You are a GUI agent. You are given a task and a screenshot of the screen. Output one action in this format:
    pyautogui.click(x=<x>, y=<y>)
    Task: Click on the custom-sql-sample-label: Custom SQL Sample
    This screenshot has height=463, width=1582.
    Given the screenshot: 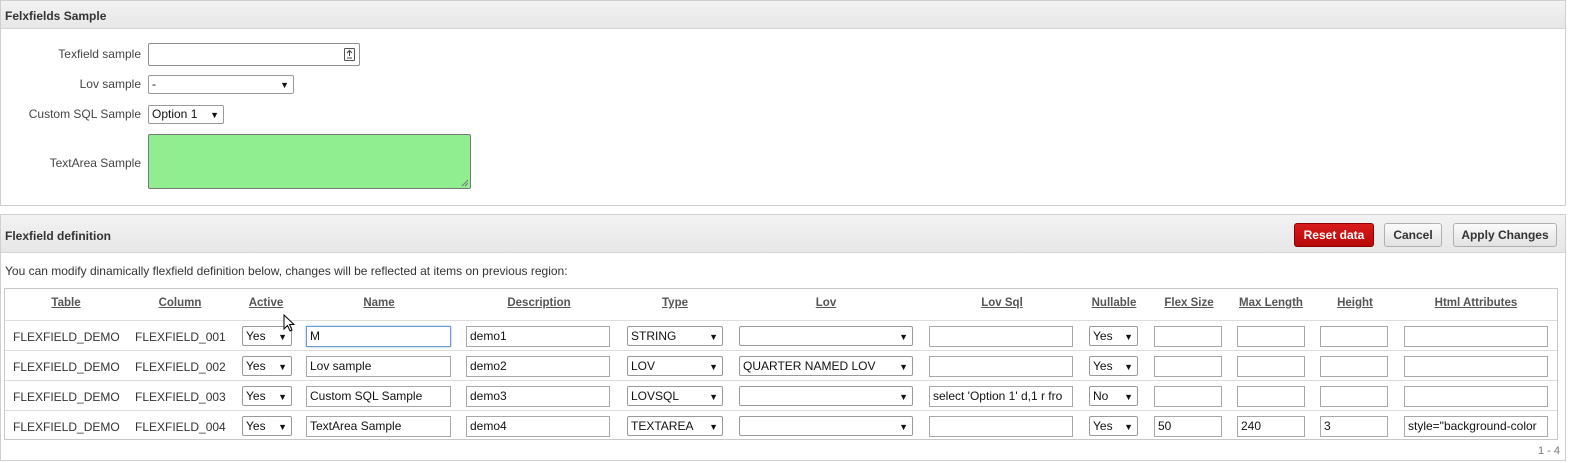 What is the action you would take?
    pyautogui.click(x=84, y=114)
    